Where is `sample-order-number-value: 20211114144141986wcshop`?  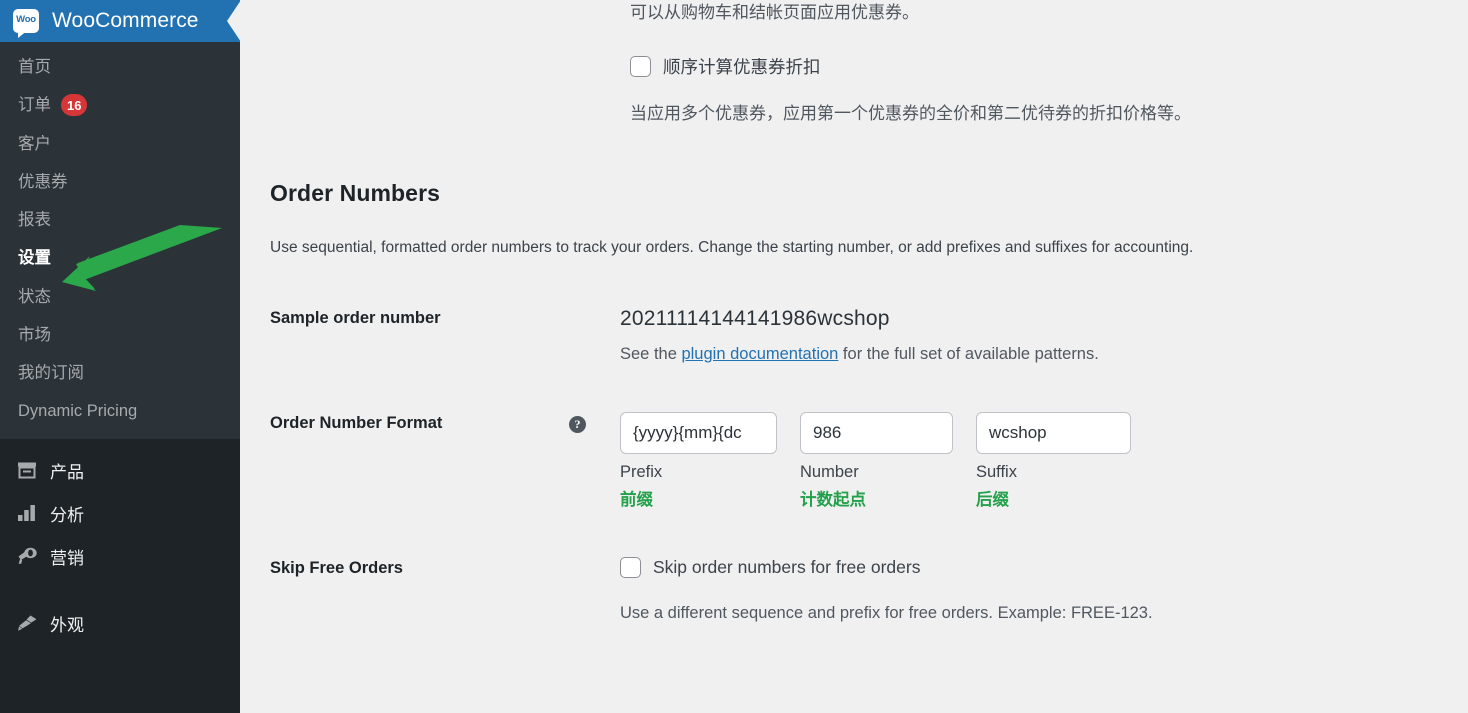 sample-order-number-value: 20211114144141986wcshop is located at coordinates (755, 319).